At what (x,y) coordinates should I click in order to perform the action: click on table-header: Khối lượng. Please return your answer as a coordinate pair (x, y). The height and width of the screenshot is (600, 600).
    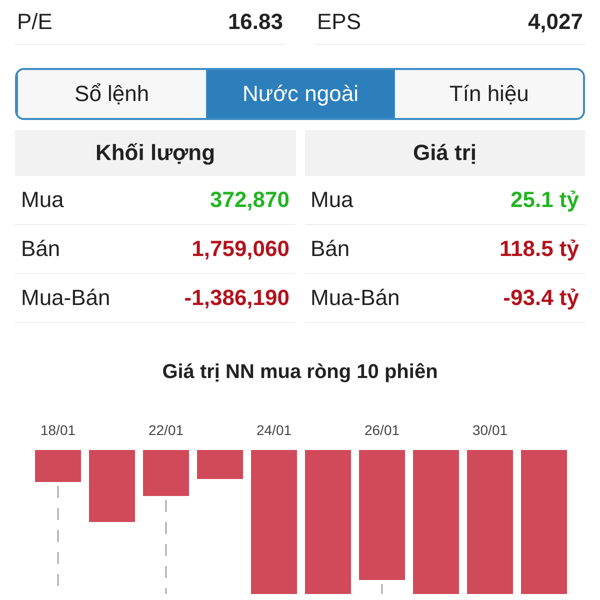
    Looking at the image, I should click on (155, 153).